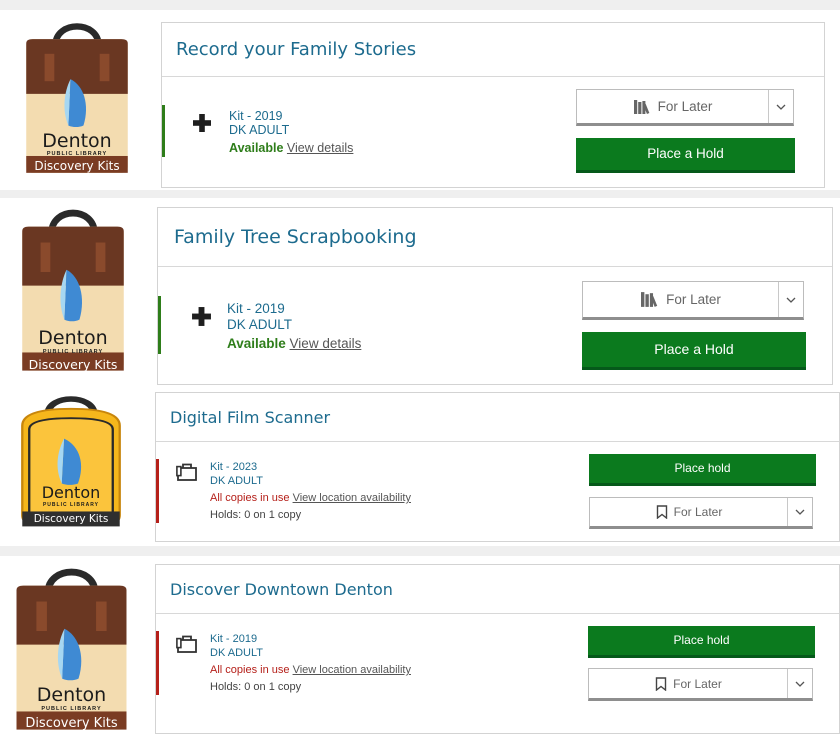 The image size is (840, 738). I want to click on format-link: Kit - 2023, so click(233, 467).